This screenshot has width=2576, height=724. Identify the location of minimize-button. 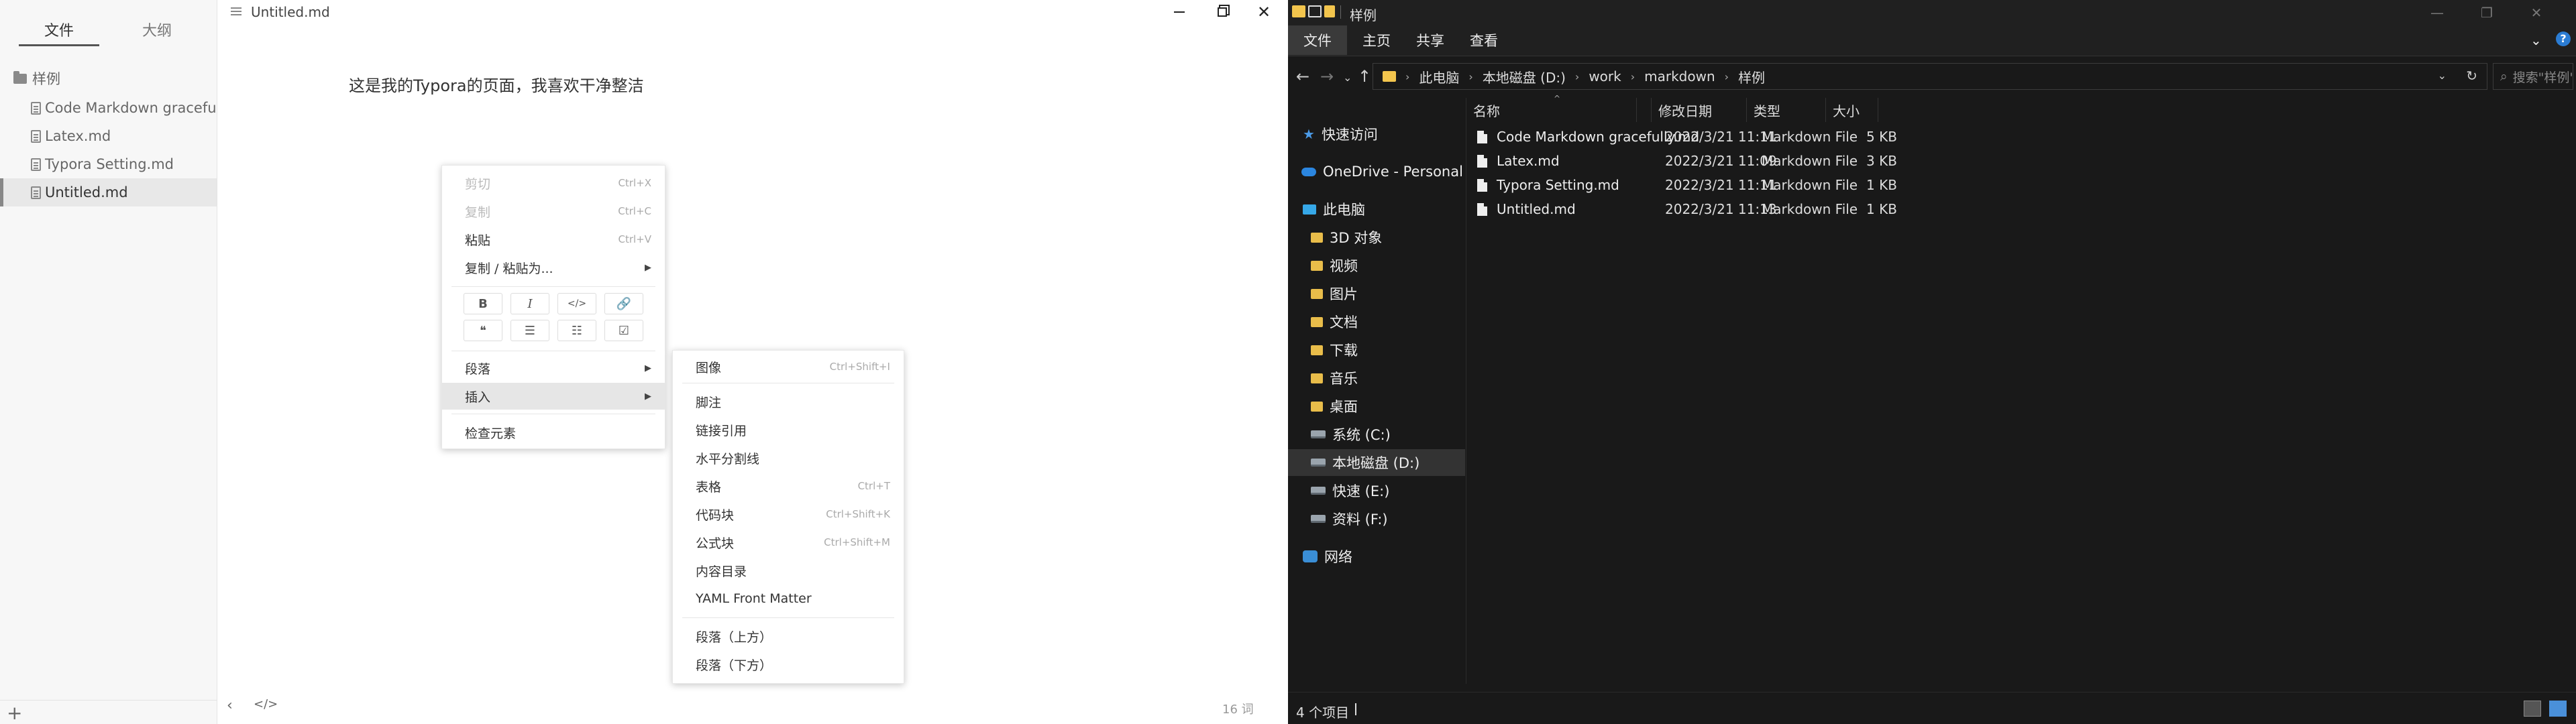
(1179, 12).